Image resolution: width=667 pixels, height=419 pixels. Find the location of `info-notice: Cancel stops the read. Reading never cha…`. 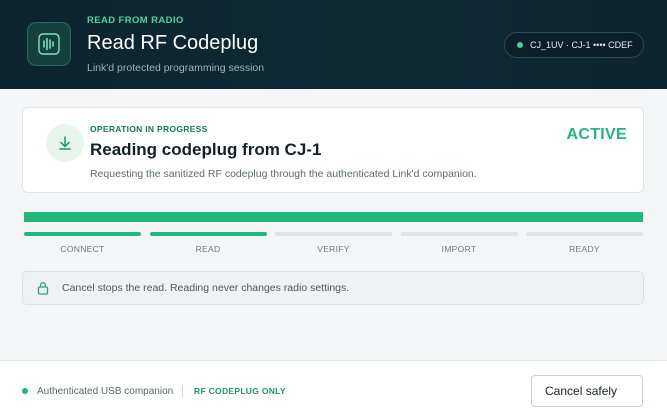

info-notice: Cancel stops the read. Reading never cha… is located at coordinates (333, 288).